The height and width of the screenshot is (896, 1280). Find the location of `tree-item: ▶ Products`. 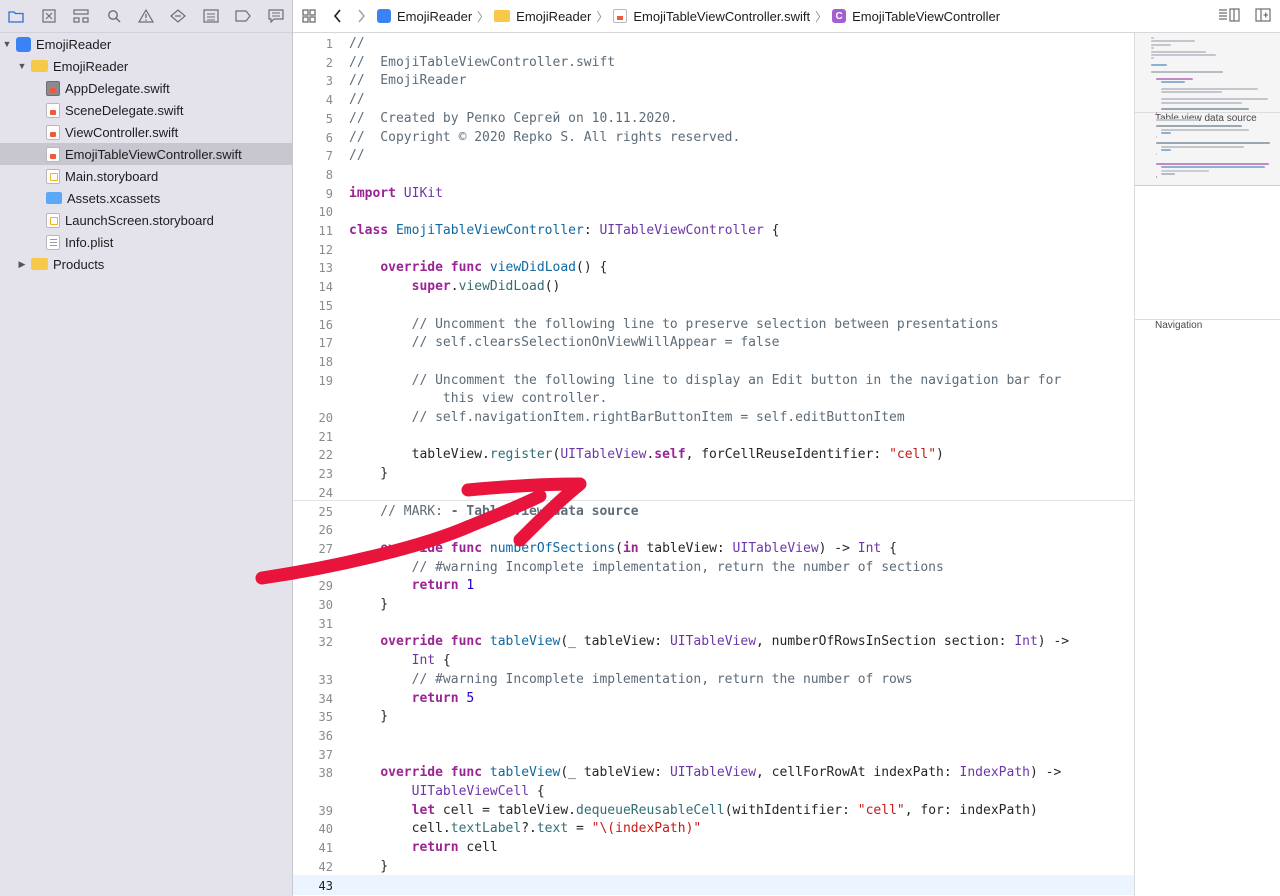

tree-item: ▶ Products is located at coordinates (146, 264).